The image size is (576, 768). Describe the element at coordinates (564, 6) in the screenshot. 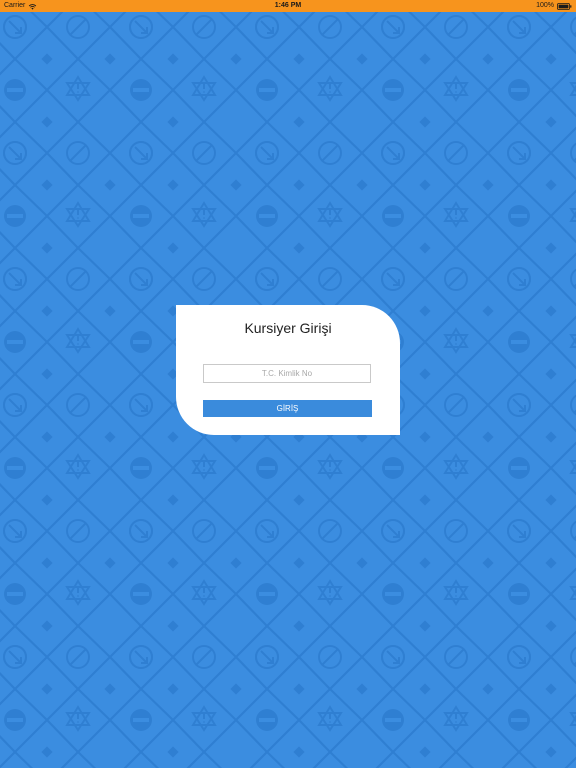

I see `battery-icon` at that location.